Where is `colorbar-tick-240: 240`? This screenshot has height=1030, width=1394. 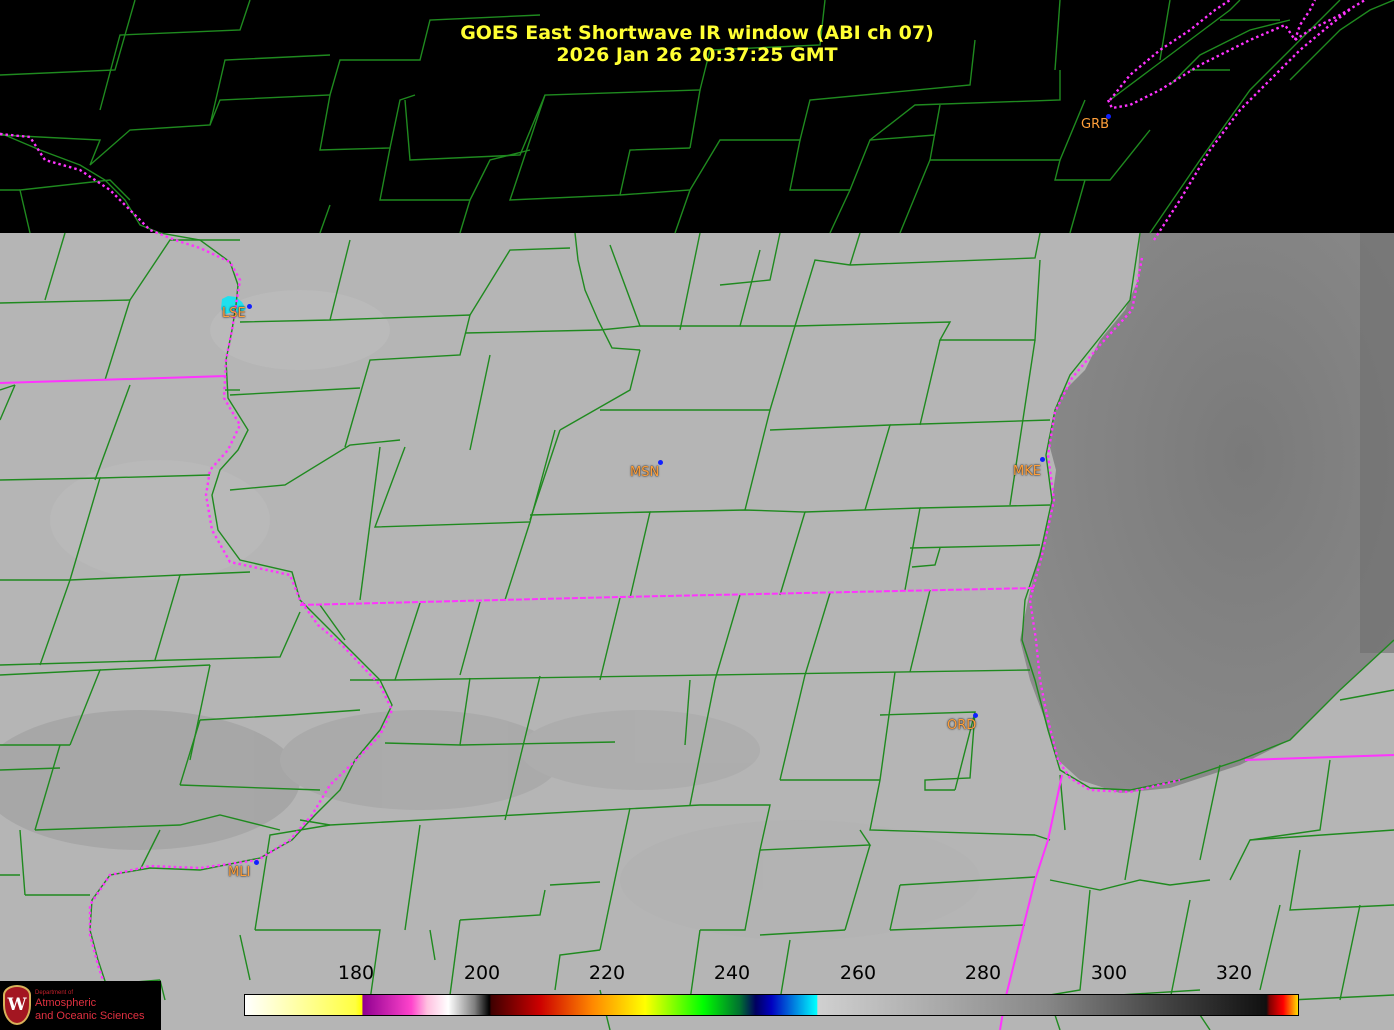
colorbar-tick-240: 240 is located at coordinates (732, 973).